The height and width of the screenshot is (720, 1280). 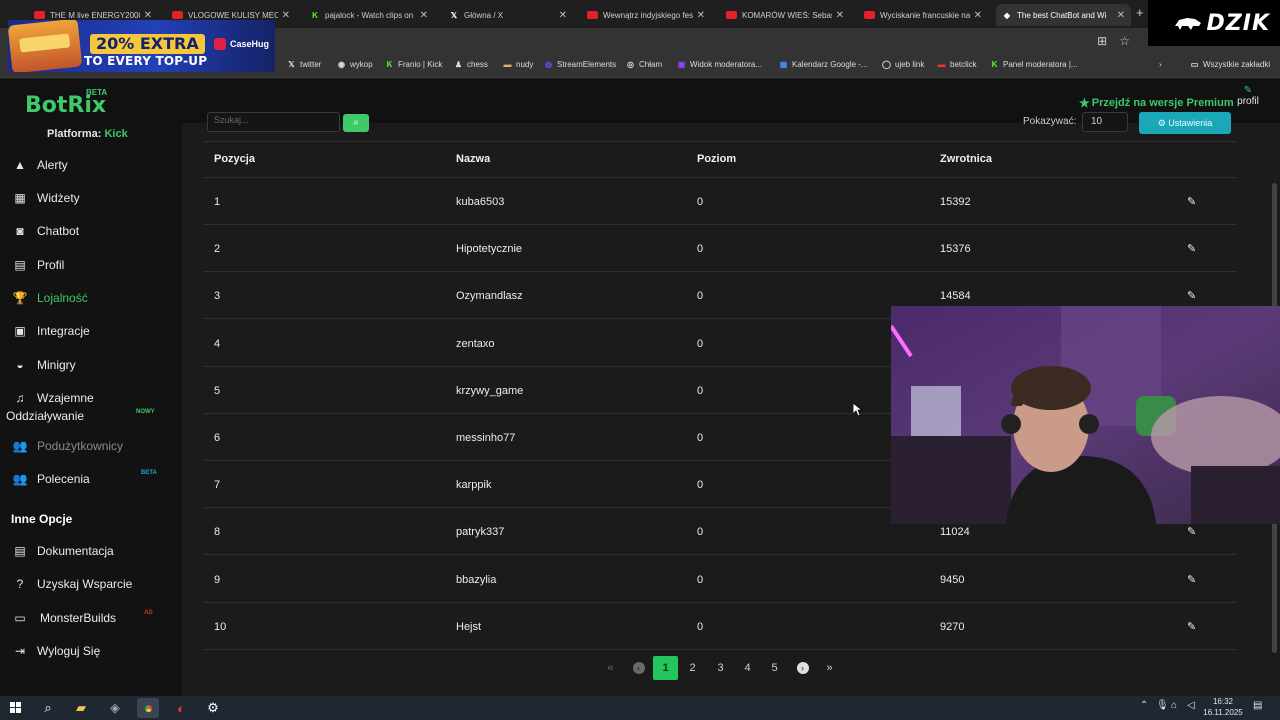 I want to click on sidebar-item-monsterbuilds: ▭ MonsterBuilds, so click(x=64, y=618).